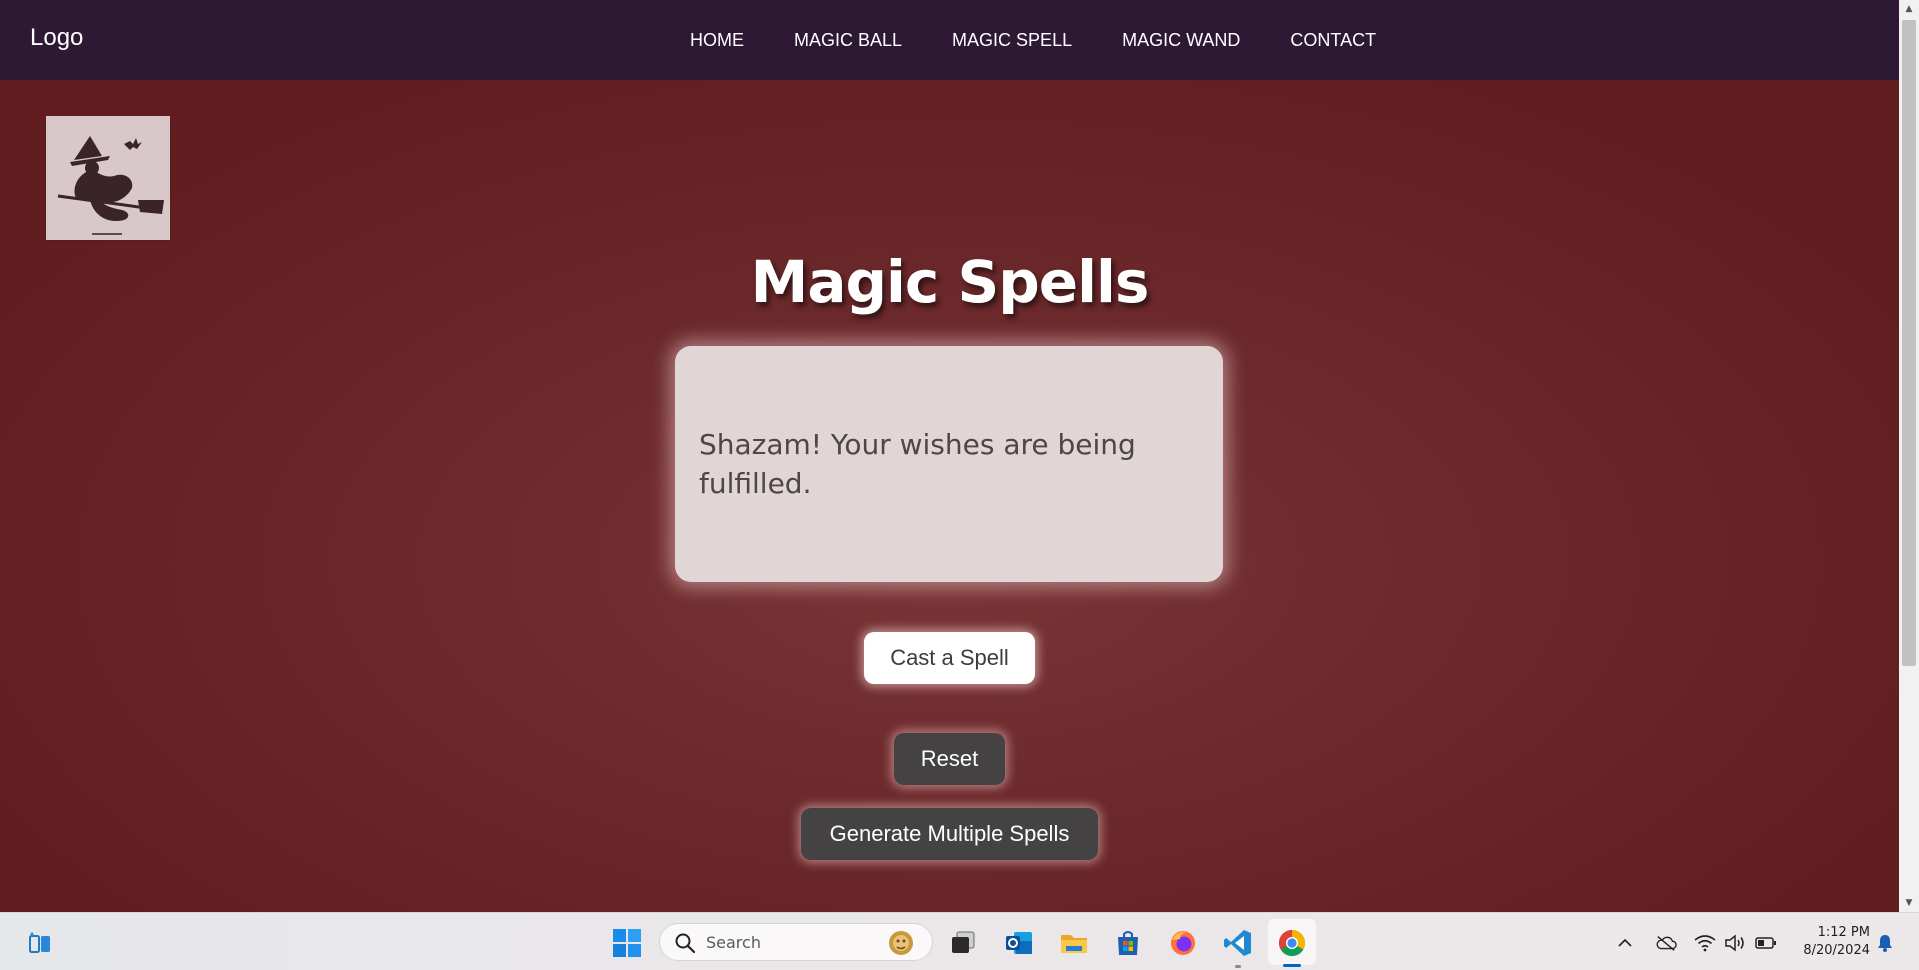 This screenshot has height=970, width=1919. What do you see at coordinates (950, 282) in the screenshot?
I see `page-title: Magic Spells` at bounding box center [950, 282].